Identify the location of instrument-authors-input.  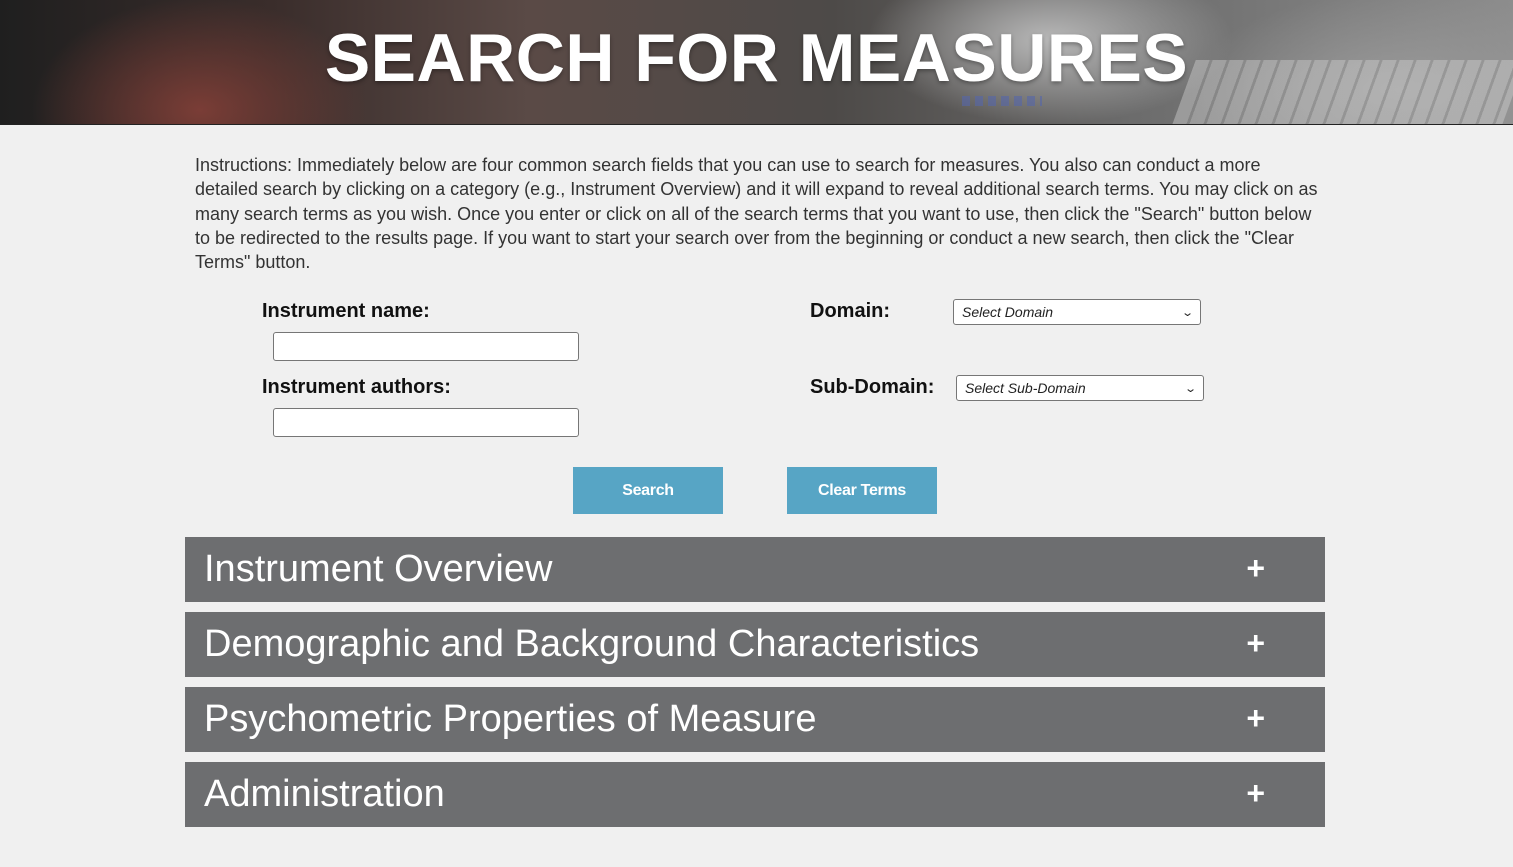
(426, 422).